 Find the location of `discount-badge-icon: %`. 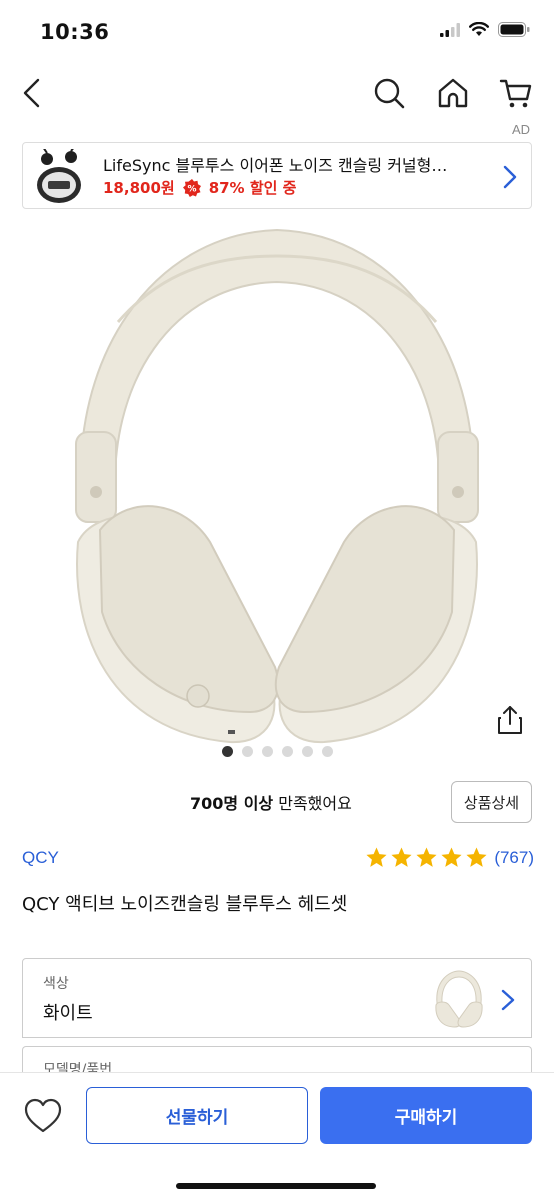

discount-badge-icon: % is located at coordinates (191, 187).